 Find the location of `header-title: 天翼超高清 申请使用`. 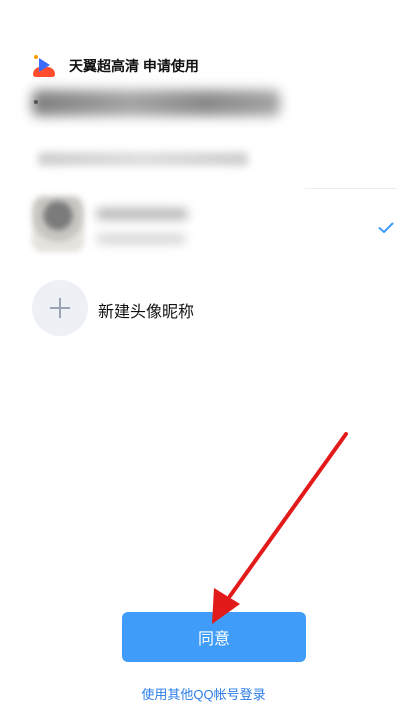

header-title: 天翼超高清 申请使用 is located at coordinates (134, 66).